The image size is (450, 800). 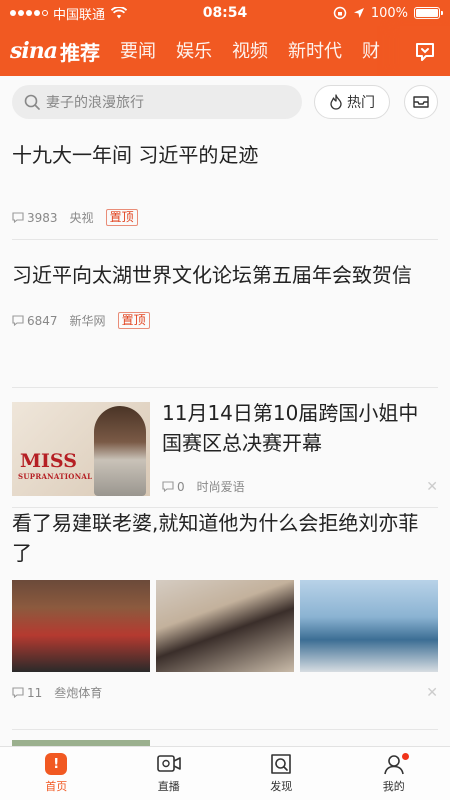 I want to click on home-icon: !, so click(x=56, y=764).